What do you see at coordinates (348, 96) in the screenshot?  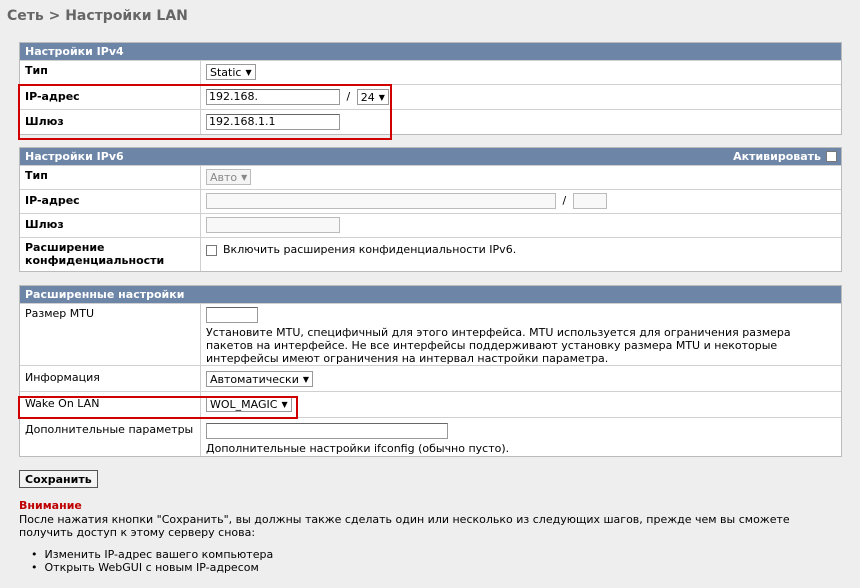 I see `ip-slash: /` at bounding box center [348, 96].